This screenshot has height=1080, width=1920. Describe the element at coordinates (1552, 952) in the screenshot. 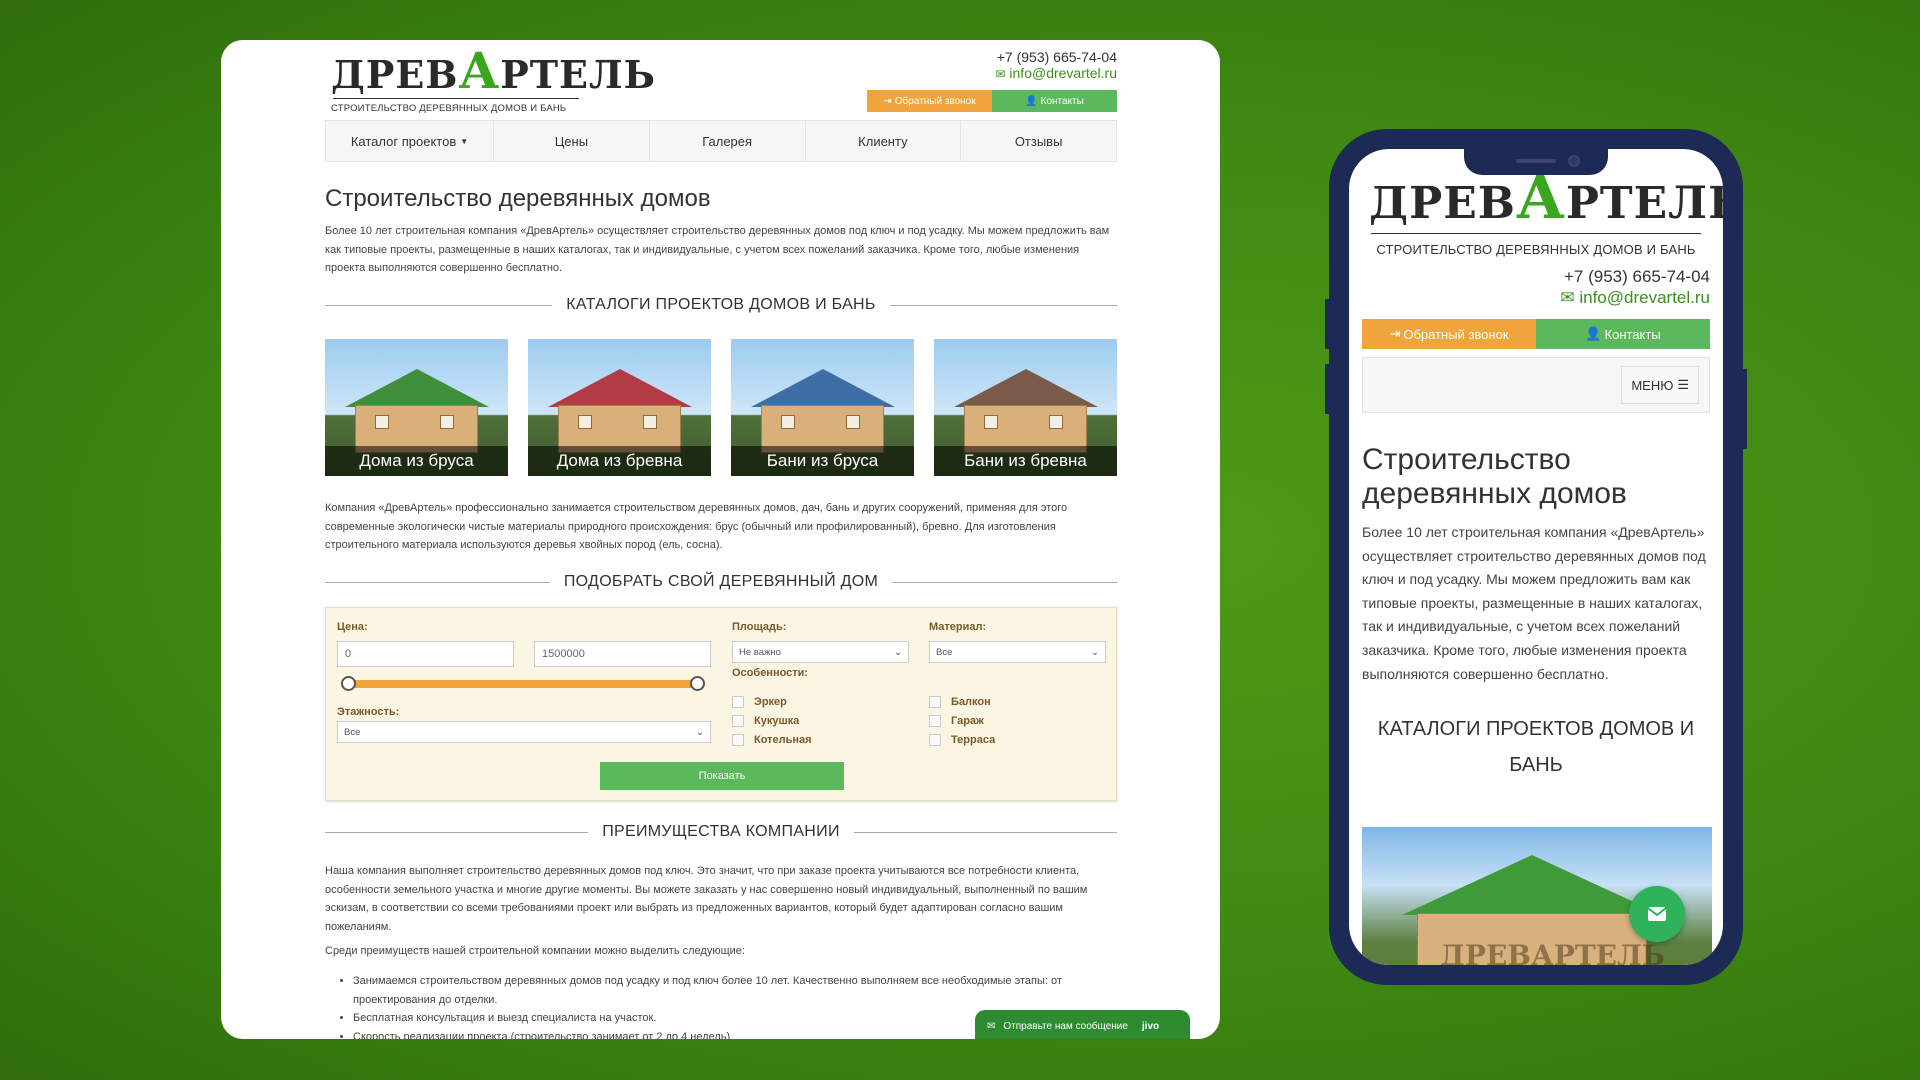

I see `logo-watermark: ДРЕВАРТЕЛЬ` at that location.